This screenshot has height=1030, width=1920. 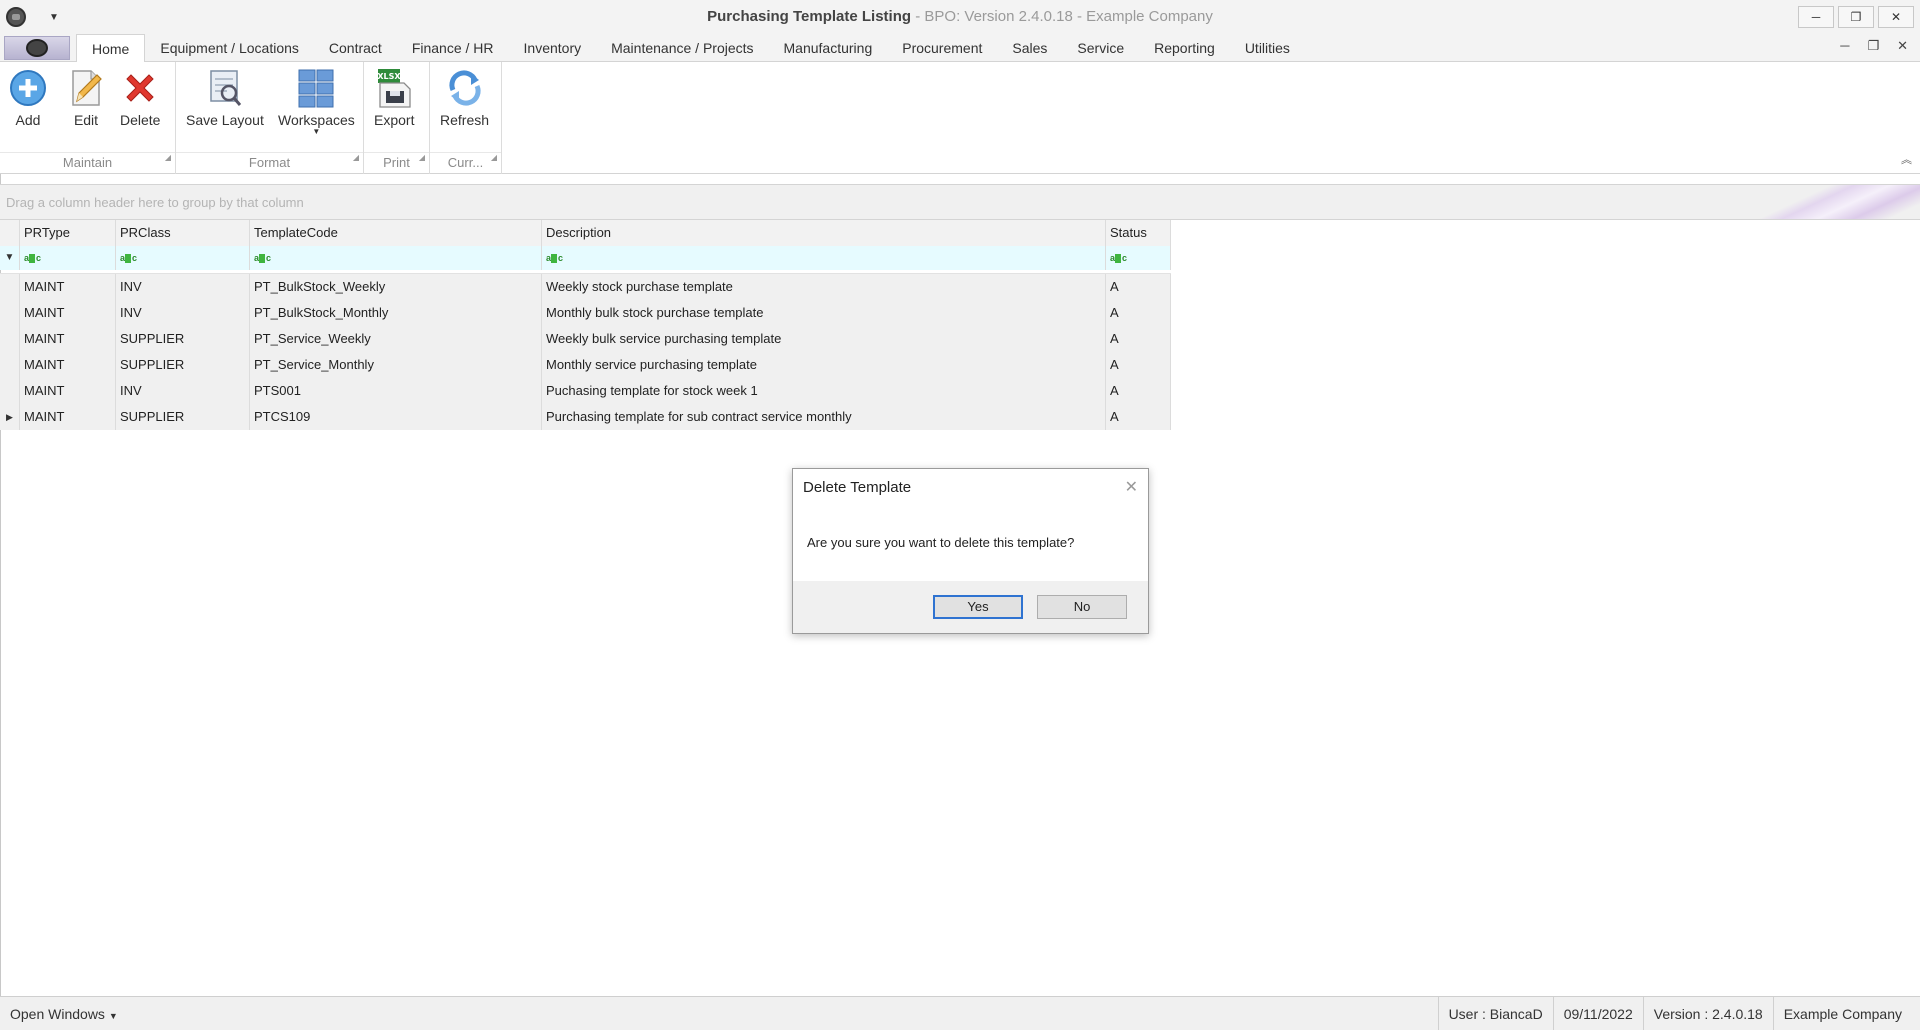 What do you see at coordinates (28, 97) in the screenshot?
I see `add-button: Add` at bounding box center [28, 97].